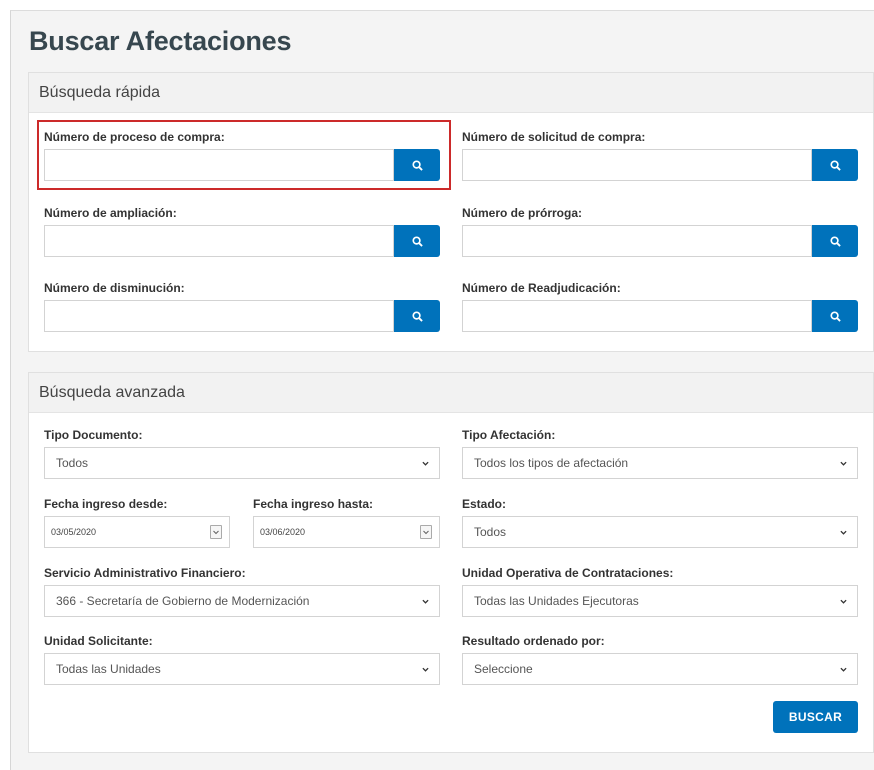 The image size is (874, 770). I want to click on solicitud-compra-search-button, so click(835, 165).